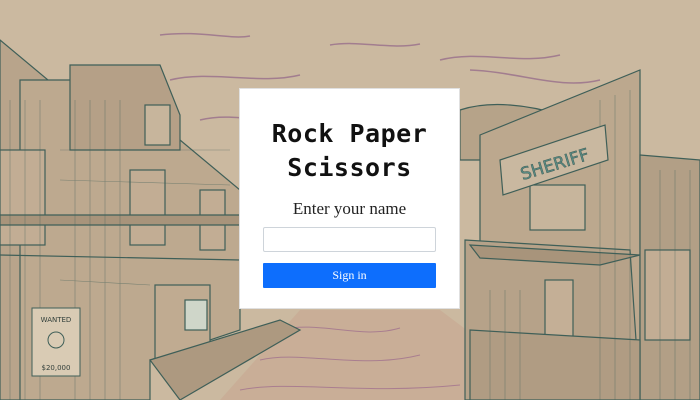  Describe the element at coordinates (56, 320) in the screenshot. I see `wanted-poster-title: WANTED` at that location.